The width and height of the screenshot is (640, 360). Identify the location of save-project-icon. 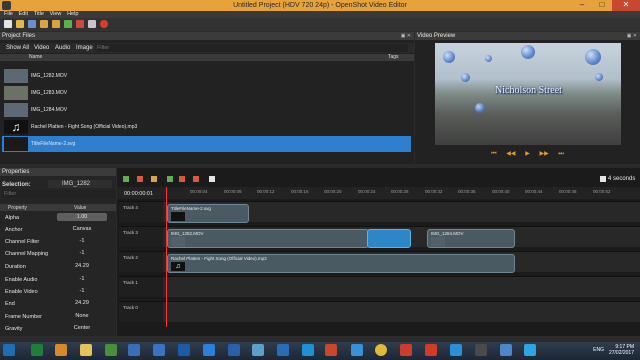
(32, 24).